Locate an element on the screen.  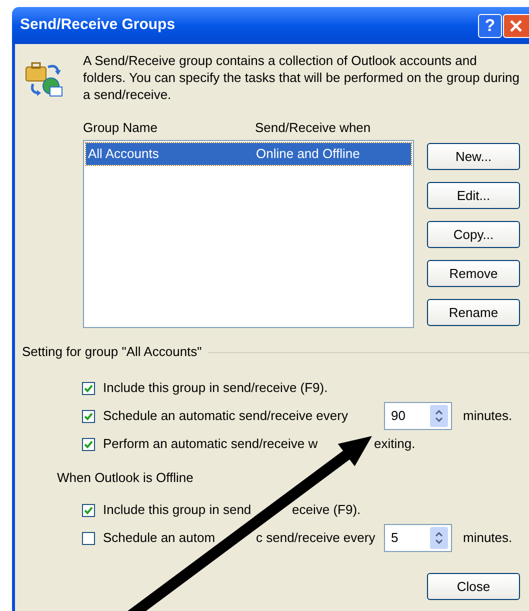
close-button: Close is located at coordinates (473, 586).